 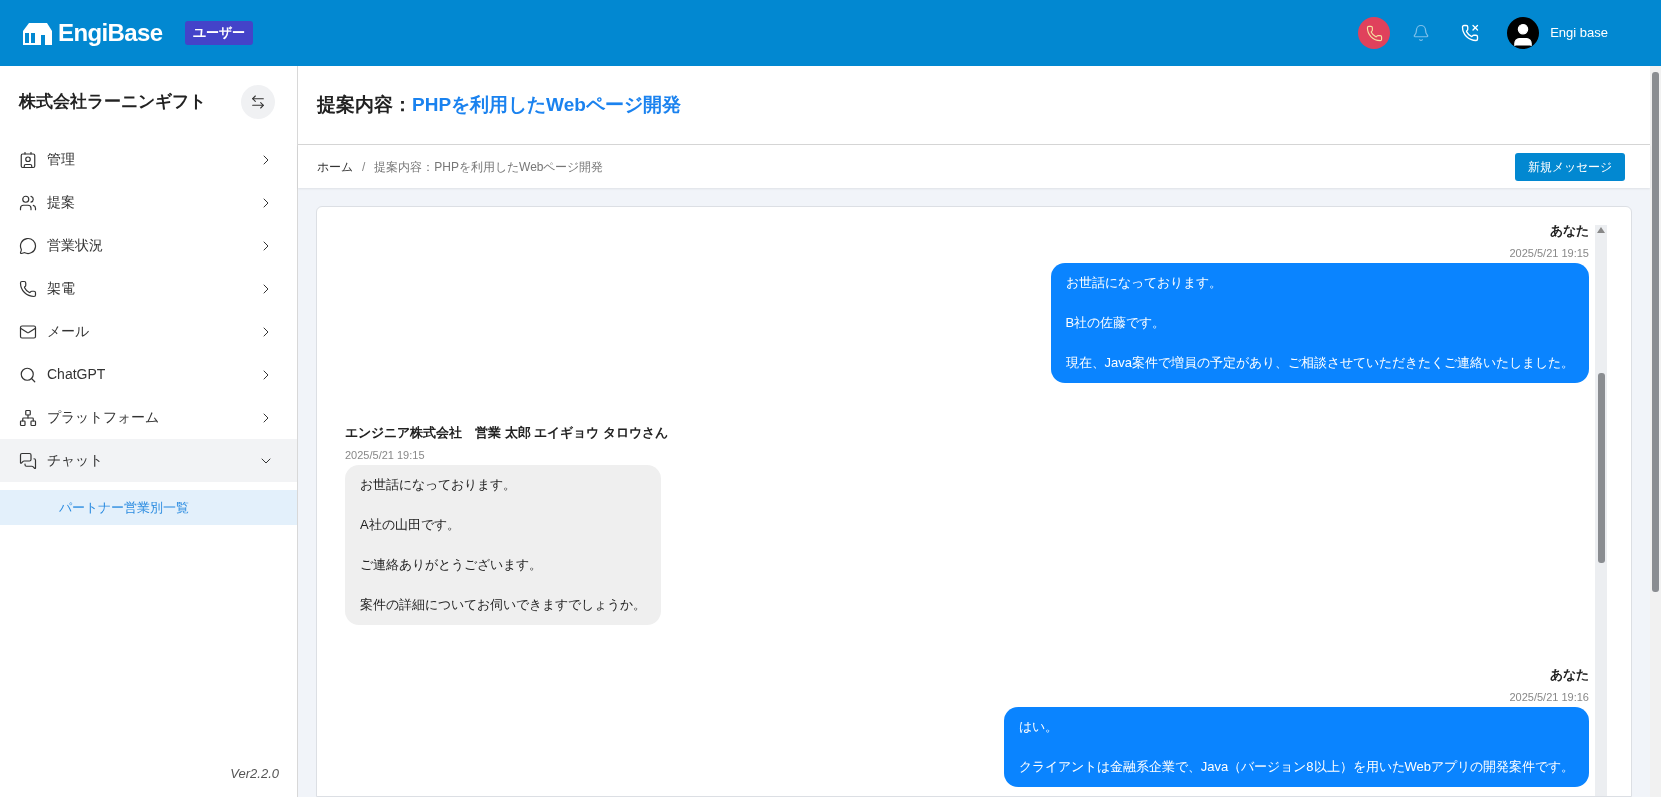 I want to click on message-text: 案件の詳細についてお伺いできますでしょうか。, so click(x=503, y=605).